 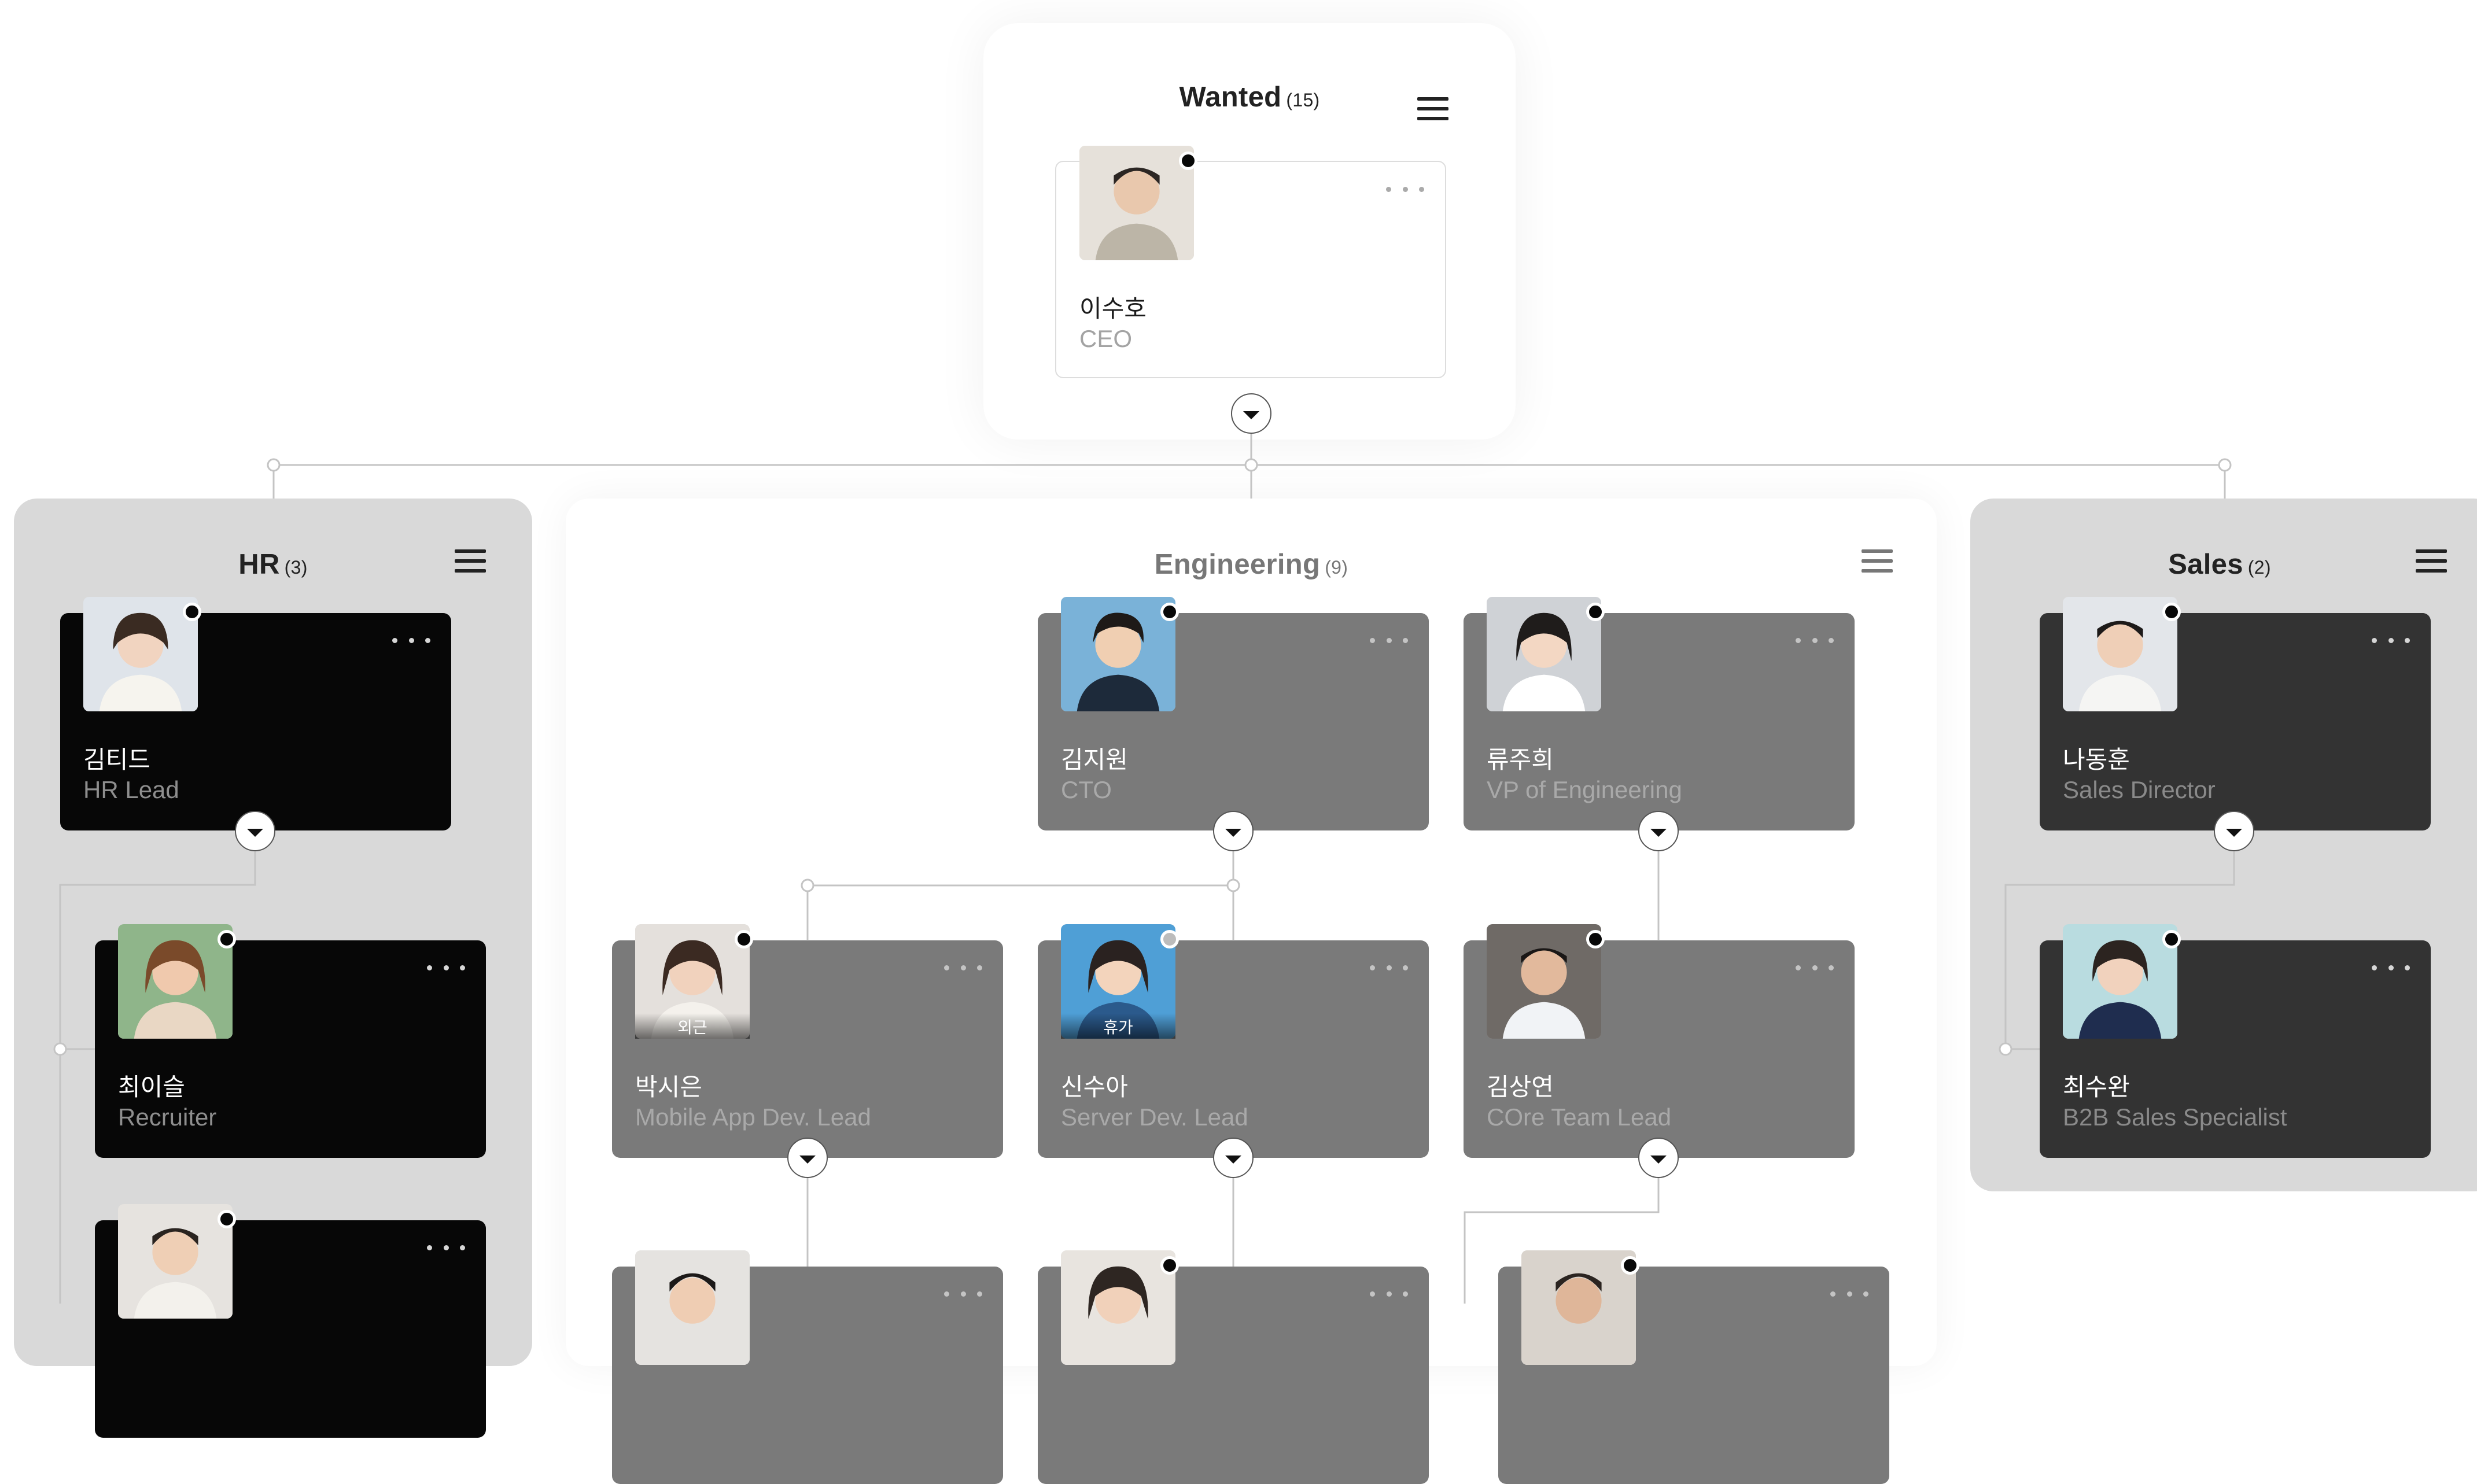 What do you see at coordinates (1237, 564) in the screenshot?
I see `group-title-text: Engineering` at bounding box center [1237, 564].